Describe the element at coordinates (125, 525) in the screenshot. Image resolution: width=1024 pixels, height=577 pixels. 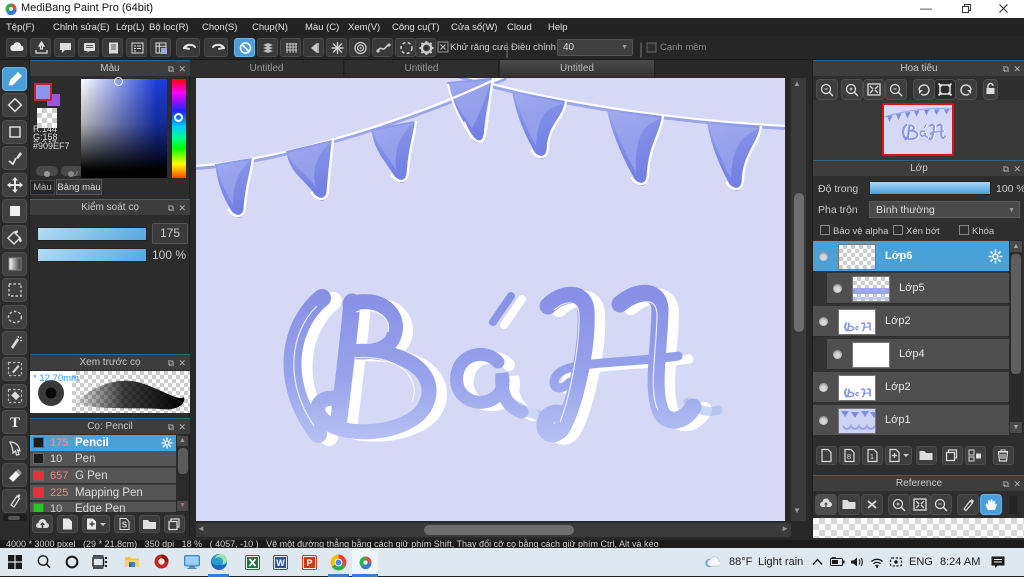
I see `svg-text: S` at that location.